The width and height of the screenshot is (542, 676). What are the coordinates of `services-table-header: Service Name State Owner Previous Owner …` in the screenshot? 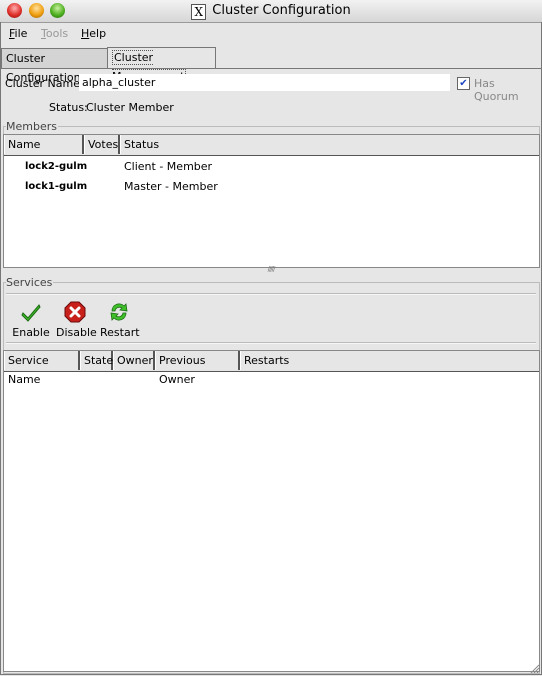 It's located at (271, 368).